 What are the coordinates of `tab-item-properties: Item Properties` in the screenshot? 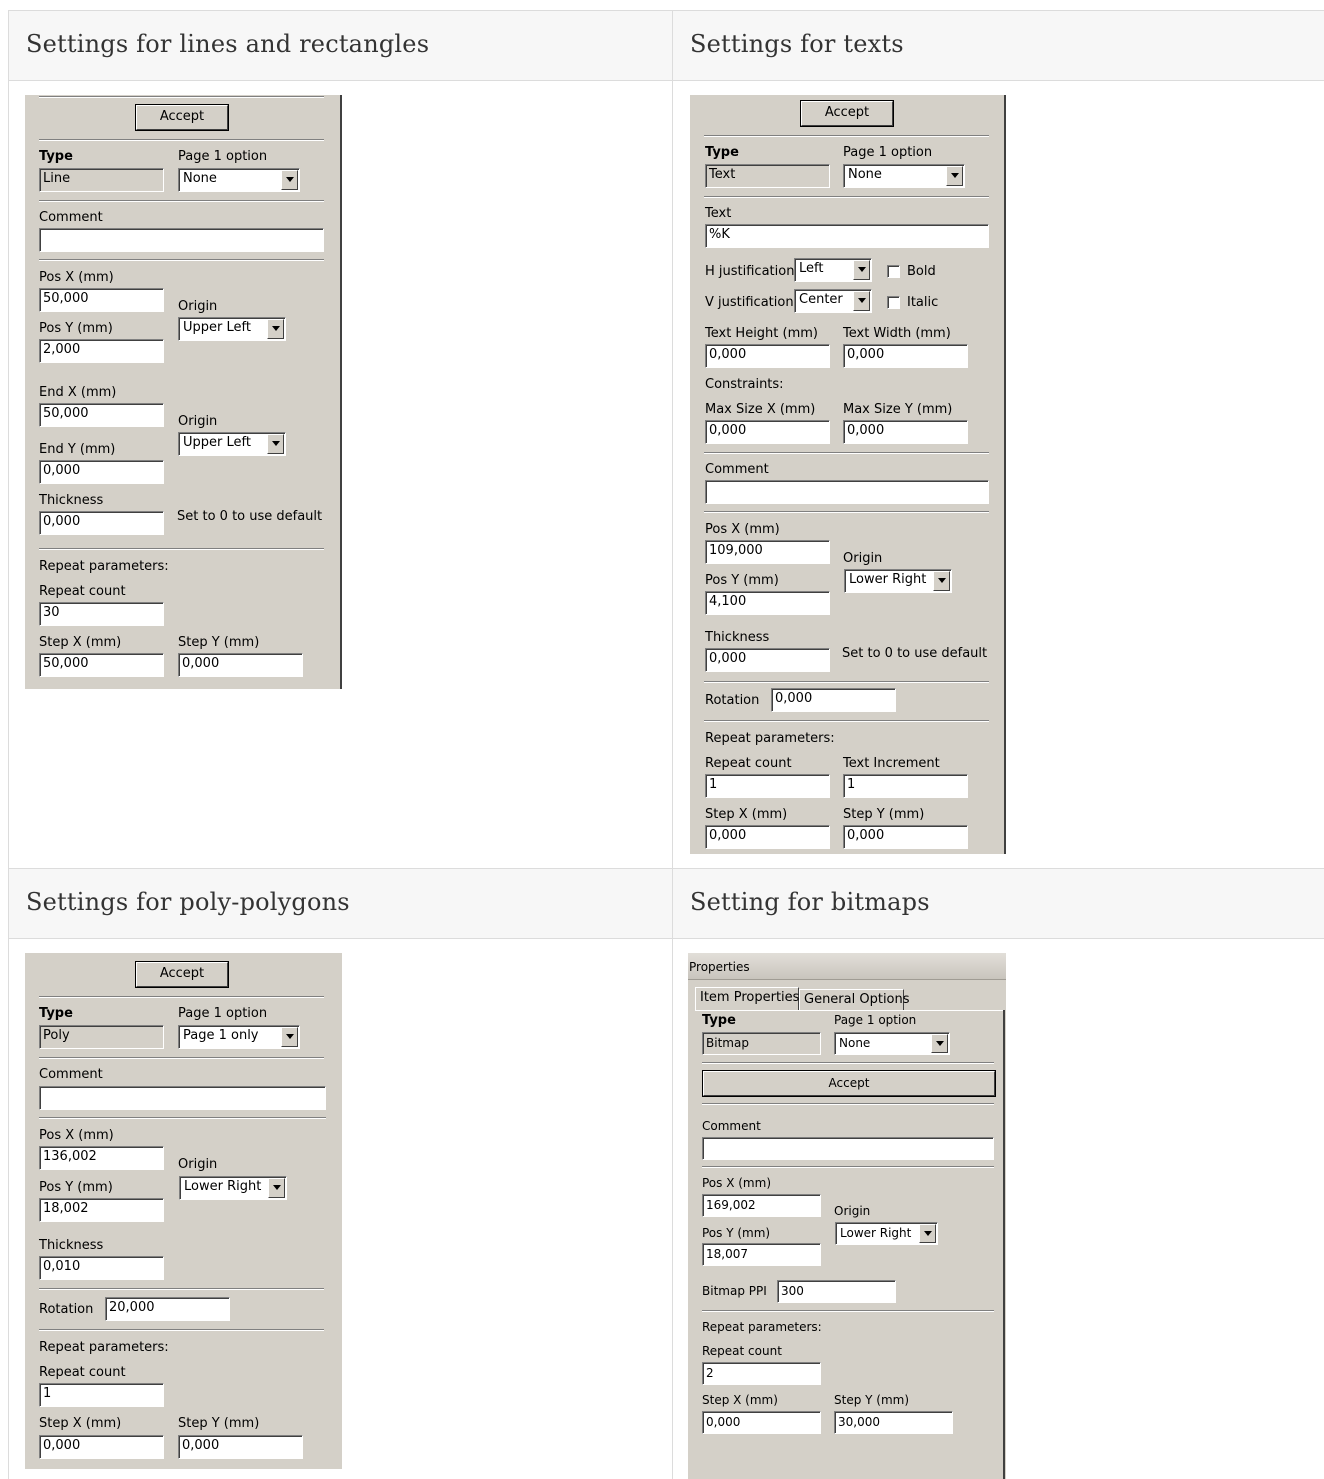 It's located at (747, 998).